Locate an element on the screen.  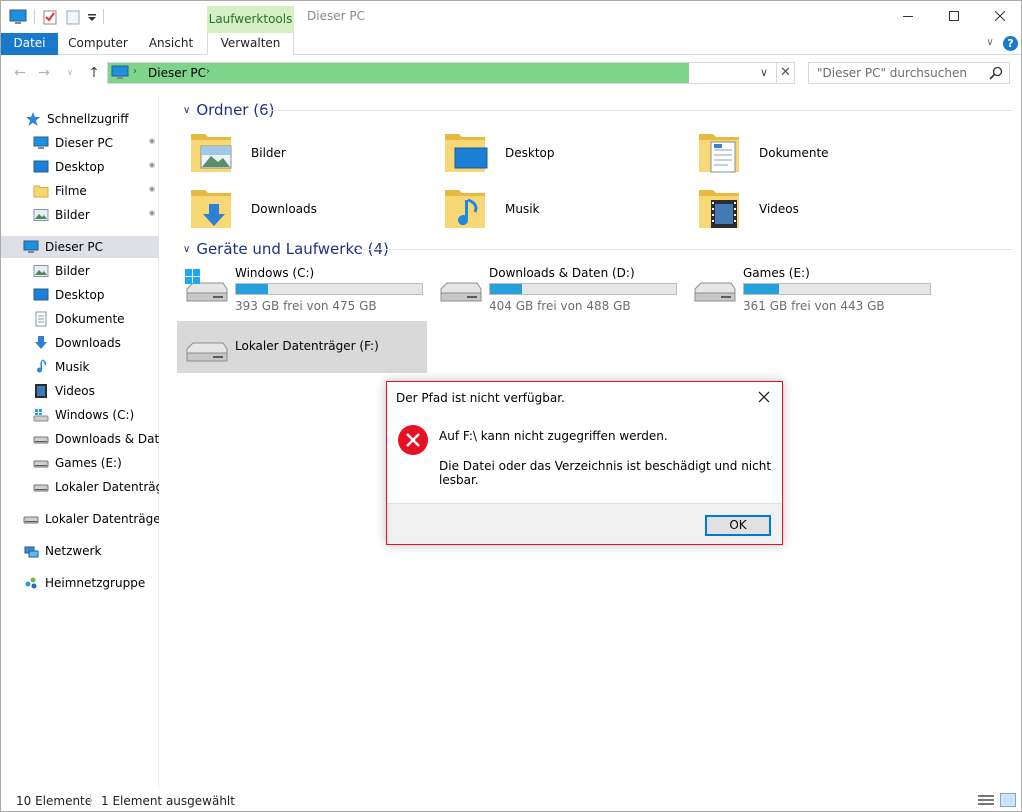
pictures-icon is located at coordinates (41, 215).